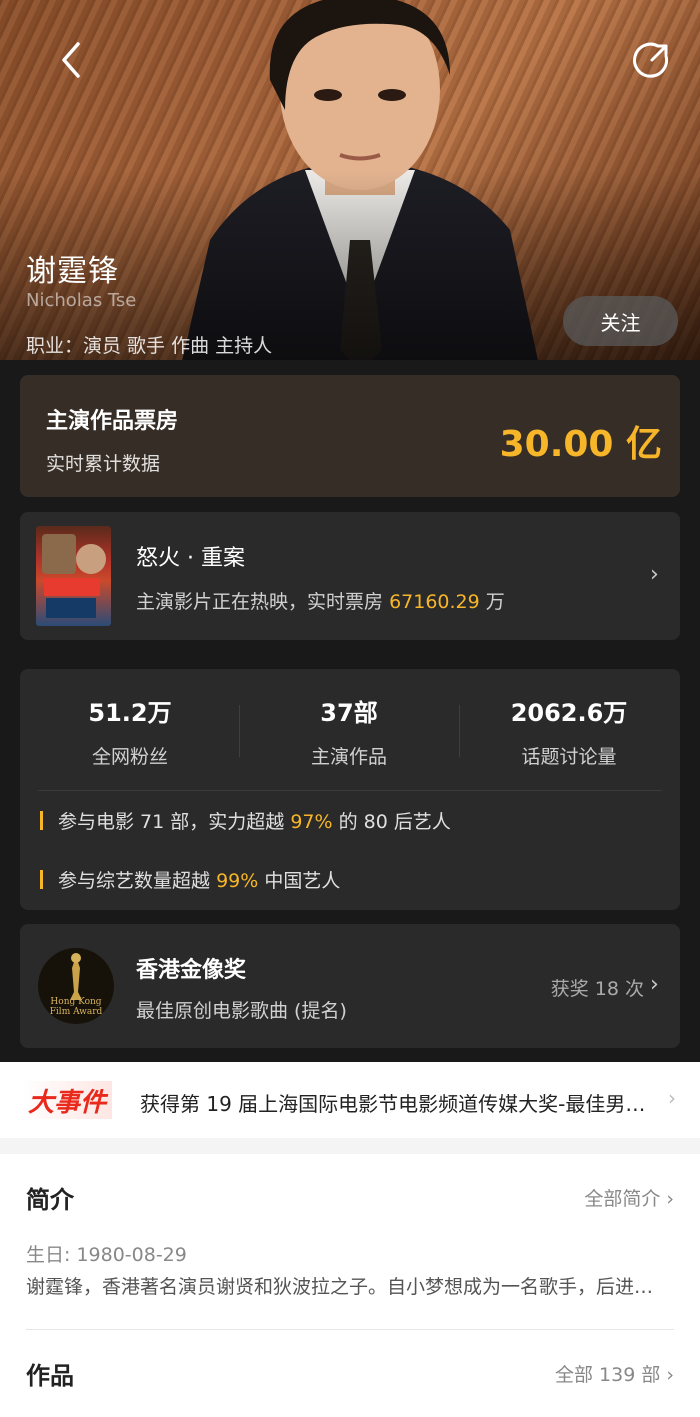 The height and width of the screenshot is (1417, 700). I want to click on back-button, so click(72, 60).